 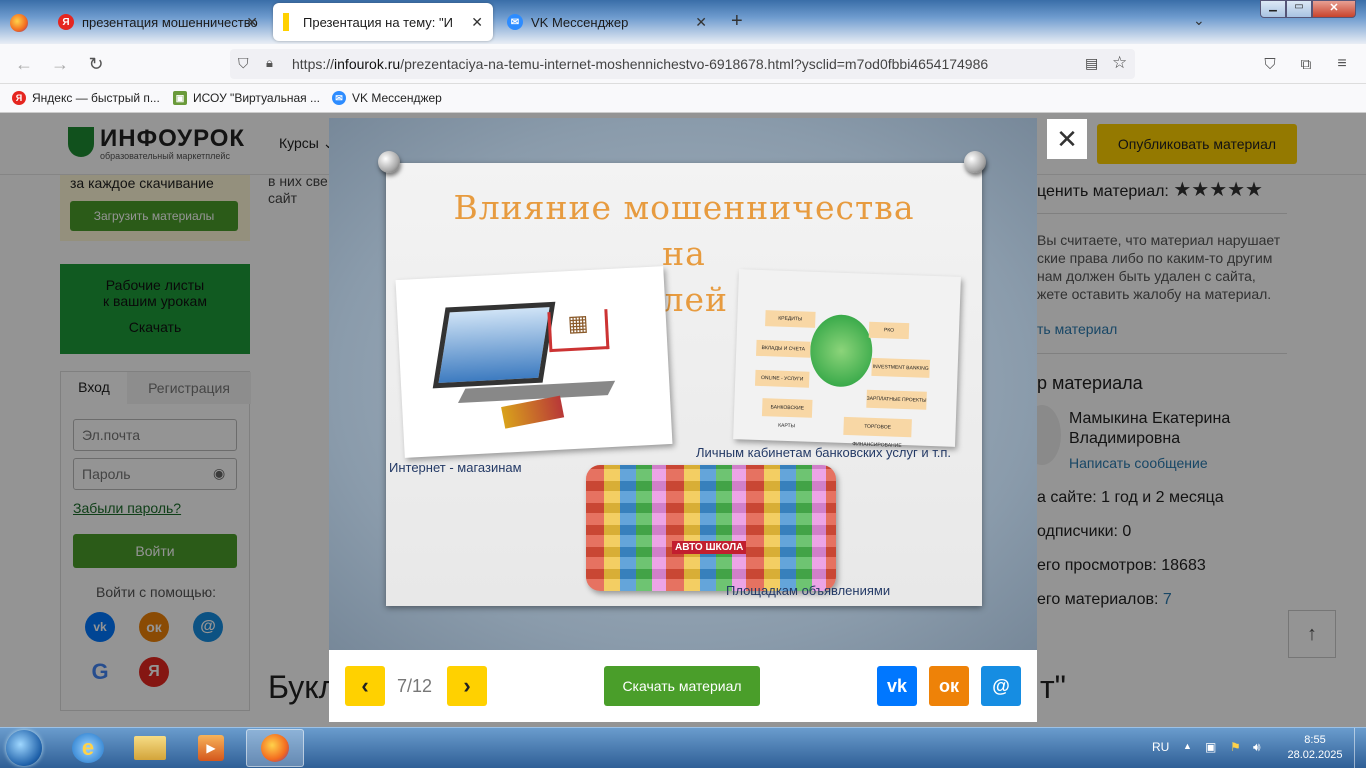 I want to click on bank-label: ВКЛАДЫ И СЧЕТА, so click(x=783, y=348).